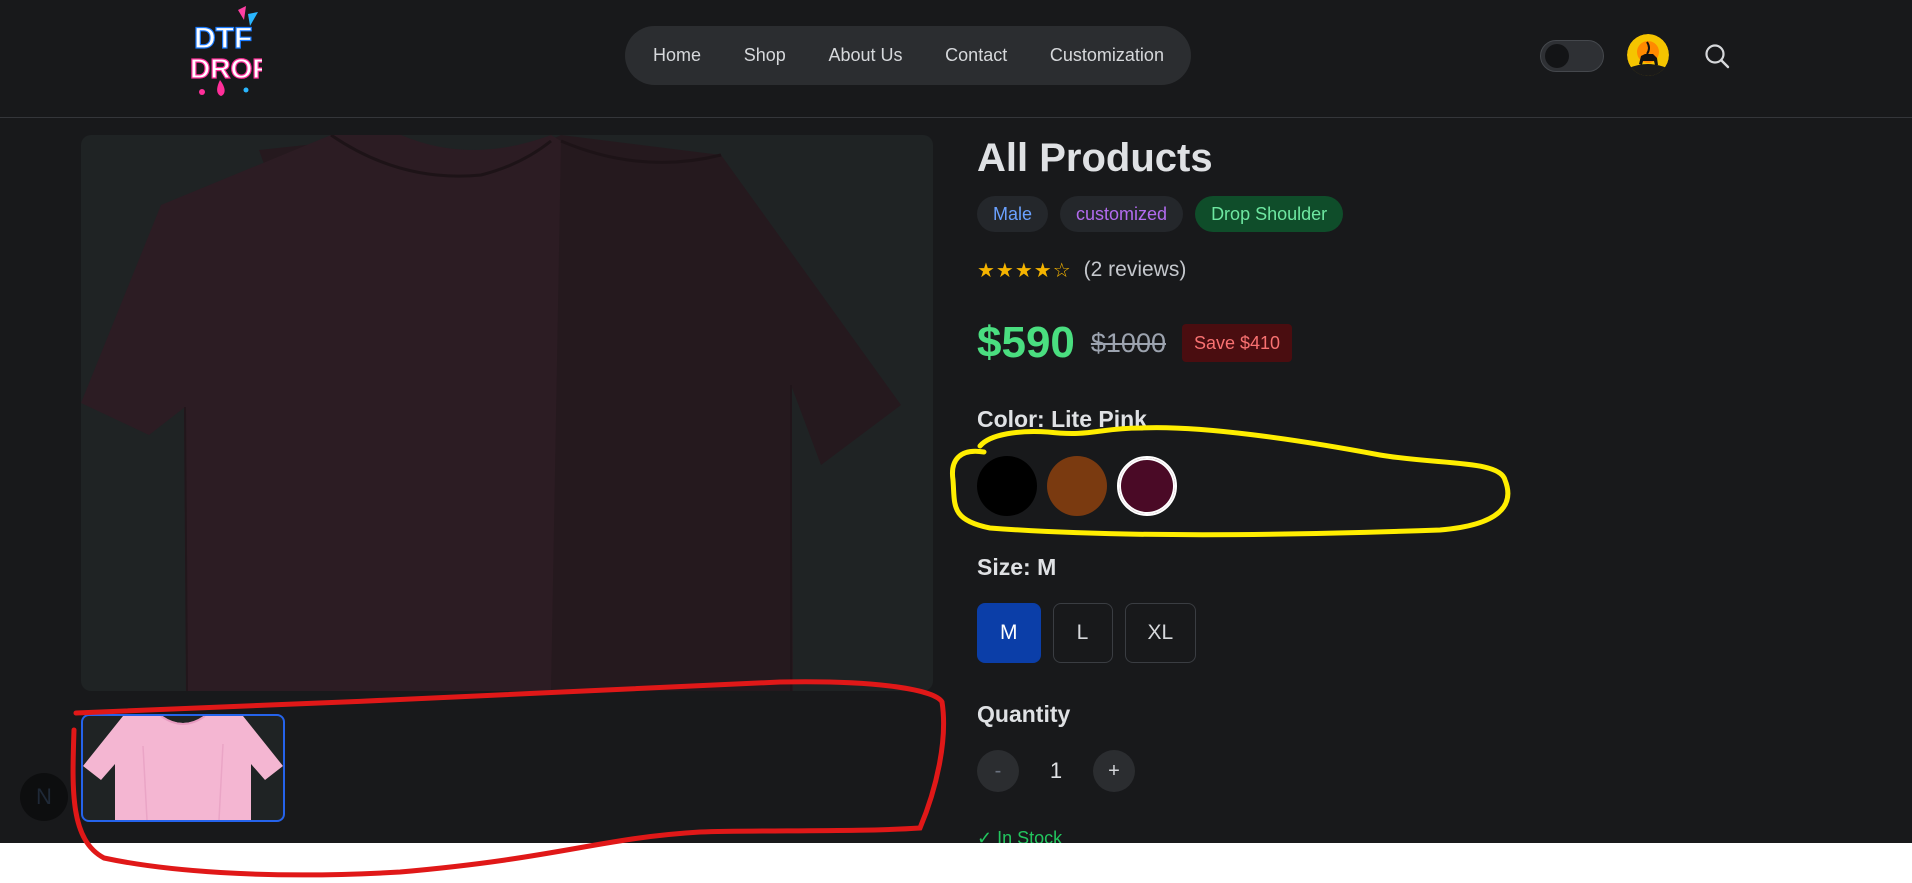 This screenshot has width=1912, height=883. What do you see at coordinates (44, 797) in the screenshot?
I see `floating-action-button: N` at bounding box center [44, 797].